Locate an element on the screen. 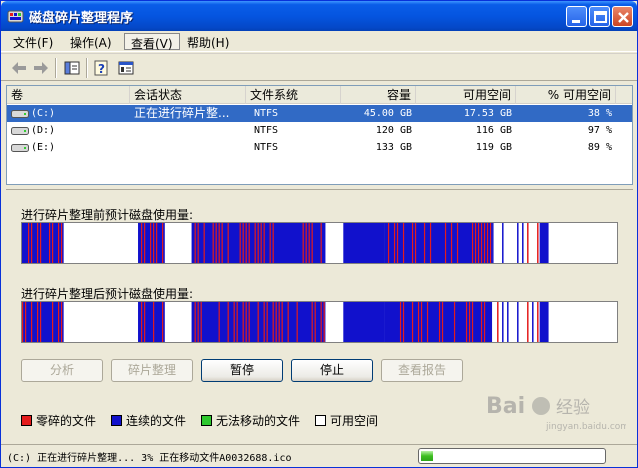  after-usage-label: 进行碎片整理后预计磁盘使用量: is located at coordinates (107, 294).